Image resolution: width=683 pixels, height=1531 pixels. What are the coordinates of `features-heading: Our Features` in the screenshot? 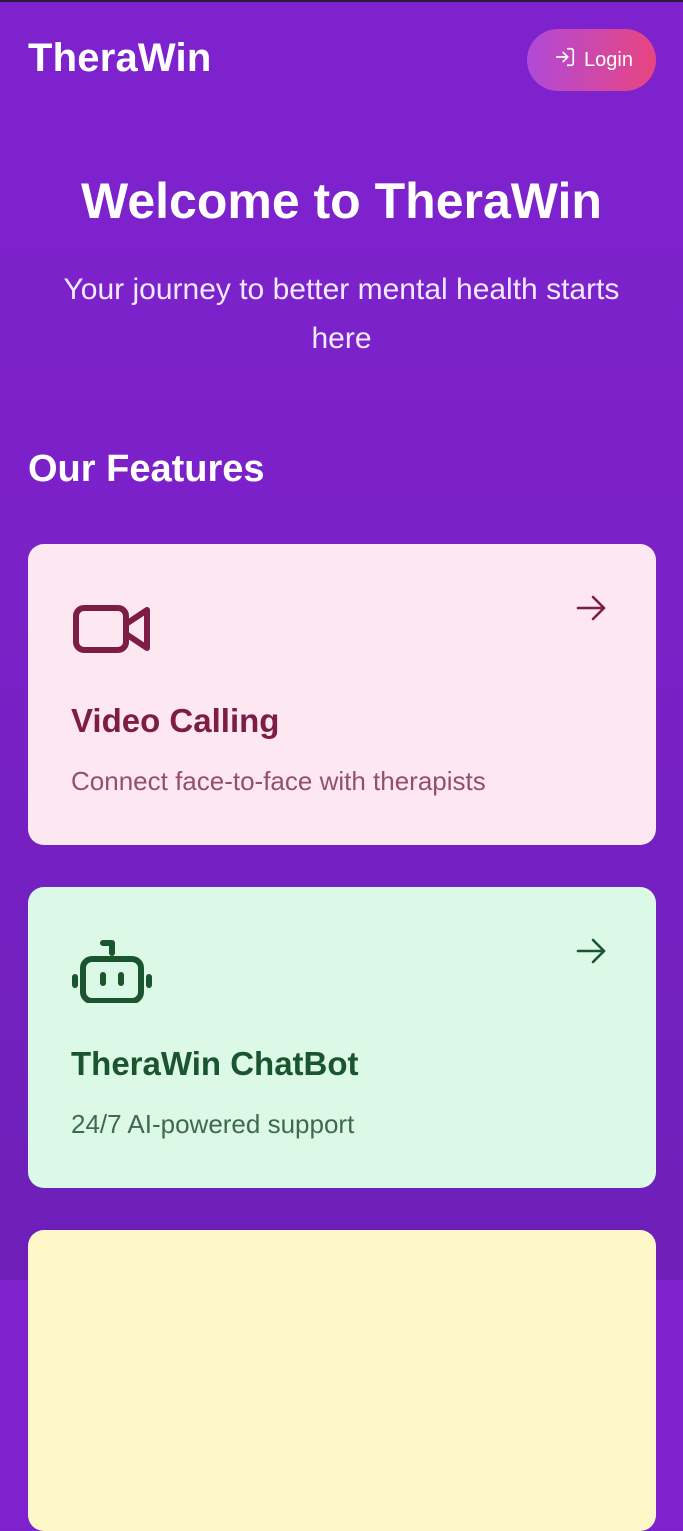 It's located at (146, 469).